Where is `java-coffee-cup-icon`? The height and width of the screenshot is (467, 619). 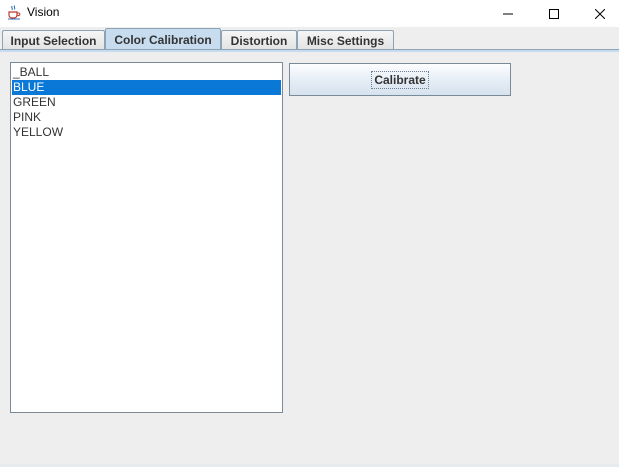 java-coffee-cup-icon is located at coordinates (14, 12).